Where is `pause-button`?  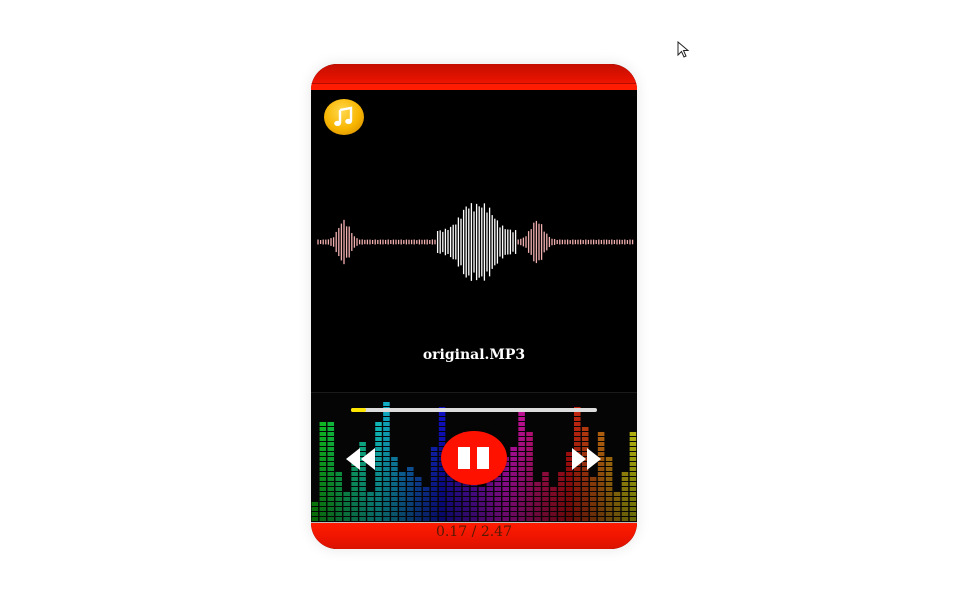
pause-button is located at coordinates (474, 458).